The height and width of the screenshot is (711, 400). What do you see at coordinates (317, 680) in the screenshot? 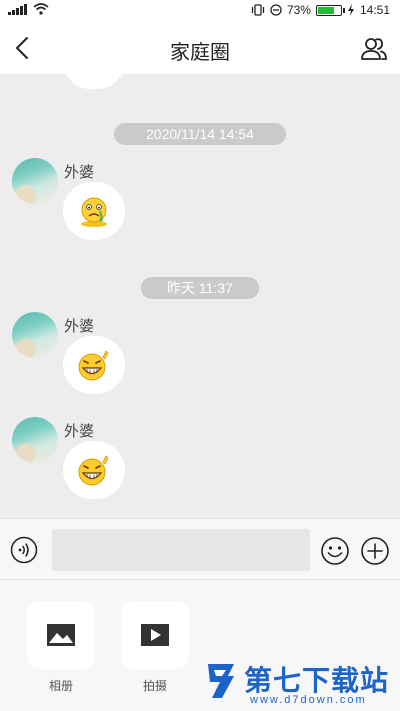
I see `watermark-text: 第七下载站` at bounding box center [317, 680].